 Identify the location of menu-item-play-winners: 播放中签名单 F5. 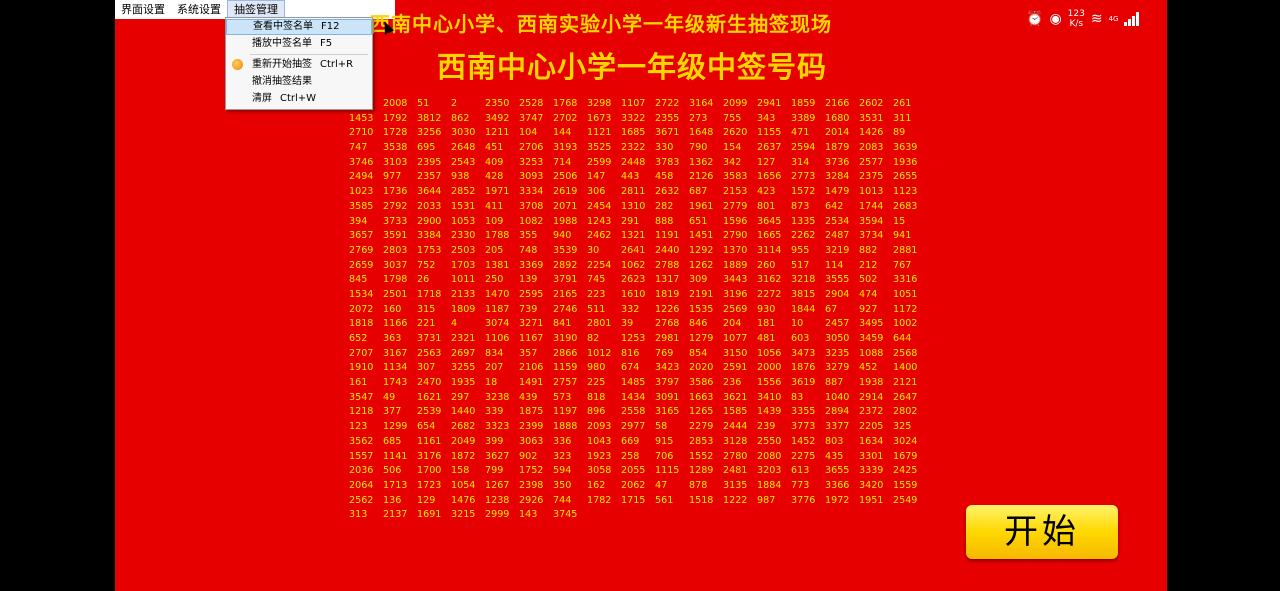
(299, 44).